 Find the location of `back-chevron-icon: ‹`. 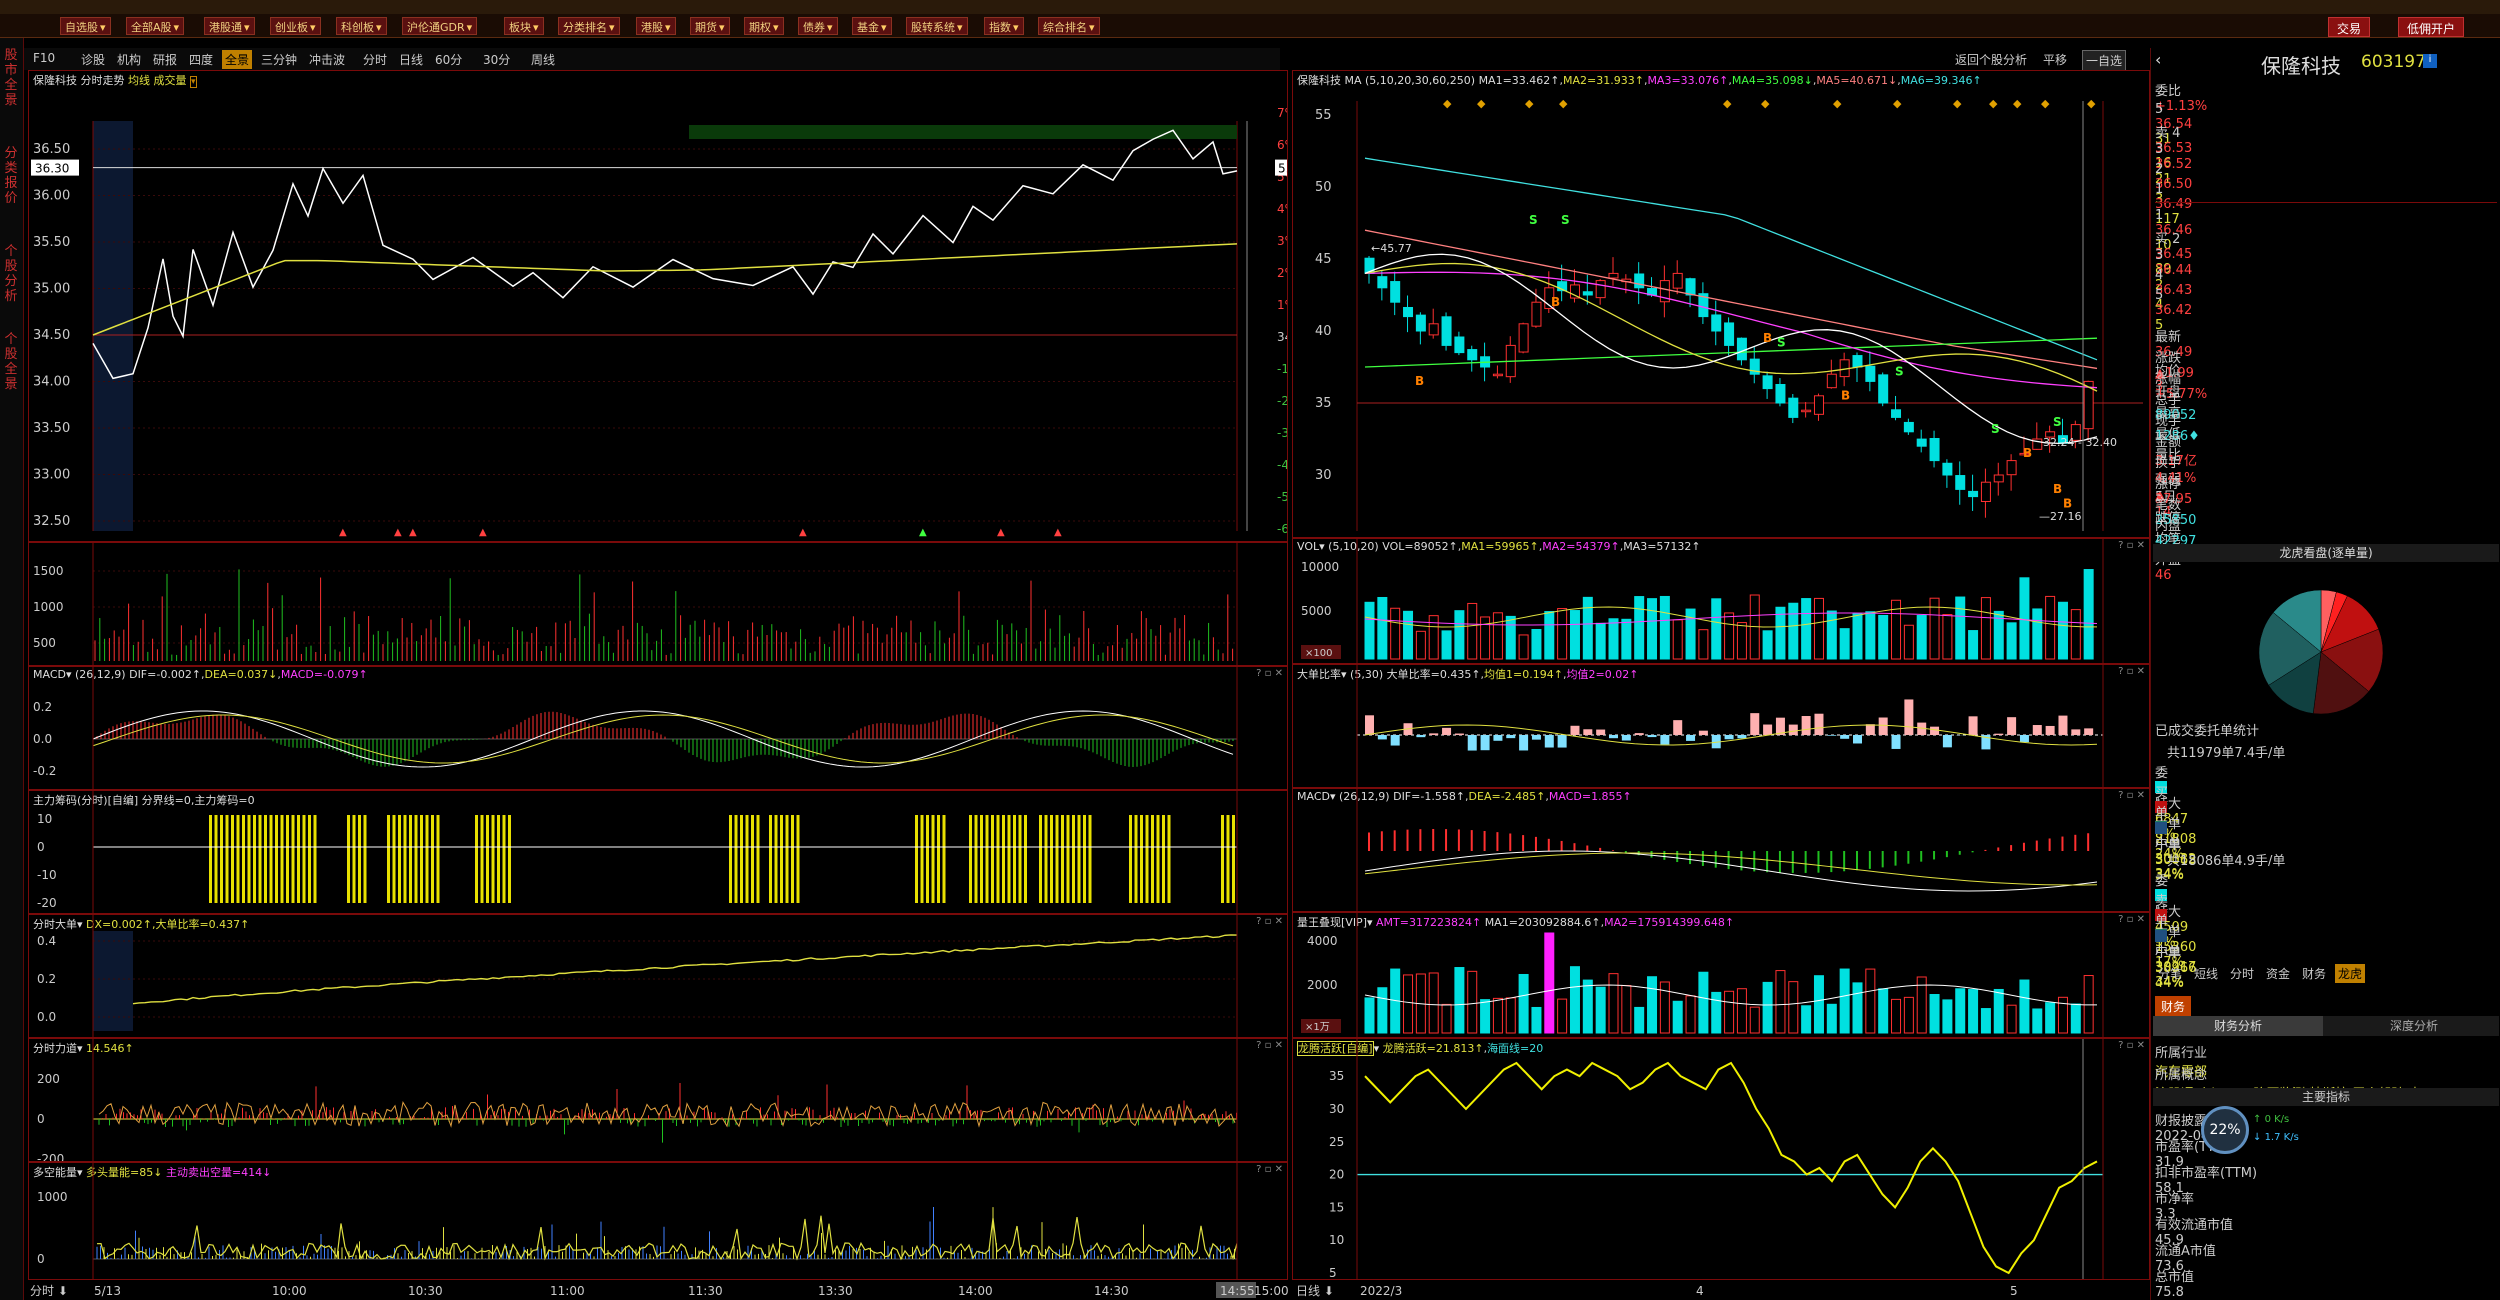

back-chevron-icon: ‹ is located at coordinates (2158, 59).